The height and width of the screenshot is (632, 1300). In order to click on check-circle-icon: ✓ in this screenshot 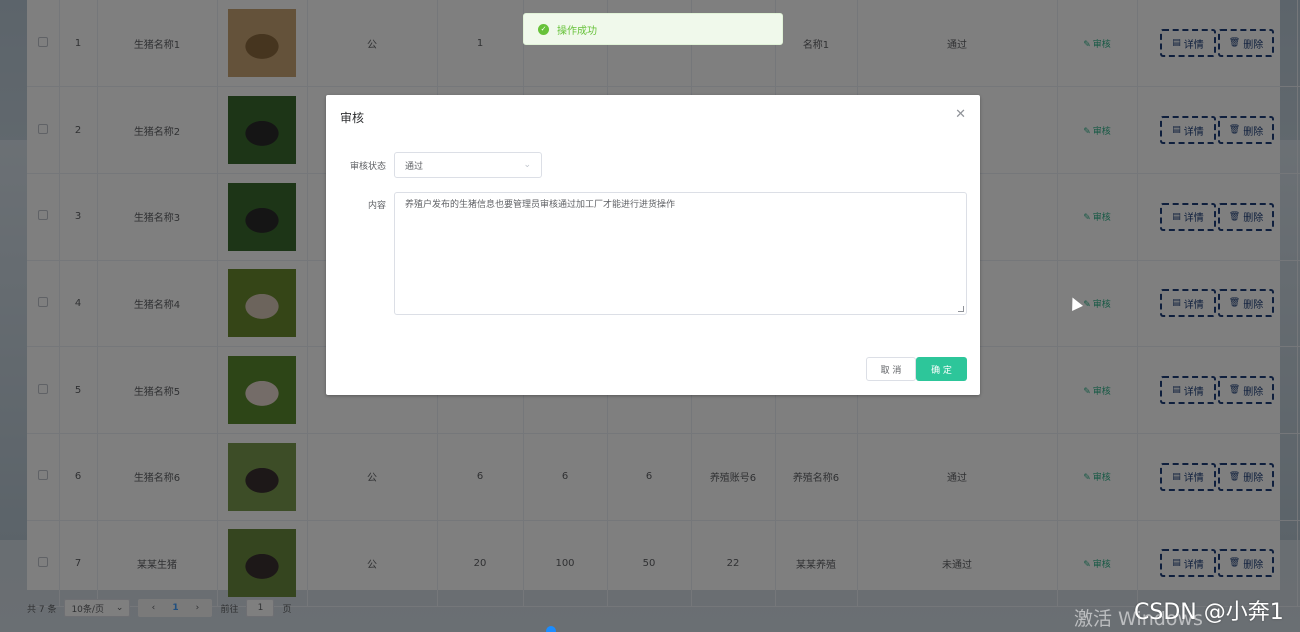, I will do `click(543, 29)`.